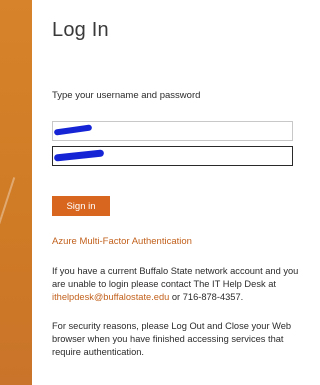 The height and width of the screenshot is (385, 320). What do you see at coordinates (80, 30) in the screenshot?
I see `page-title: Log In` at bounding box center [80, 30].